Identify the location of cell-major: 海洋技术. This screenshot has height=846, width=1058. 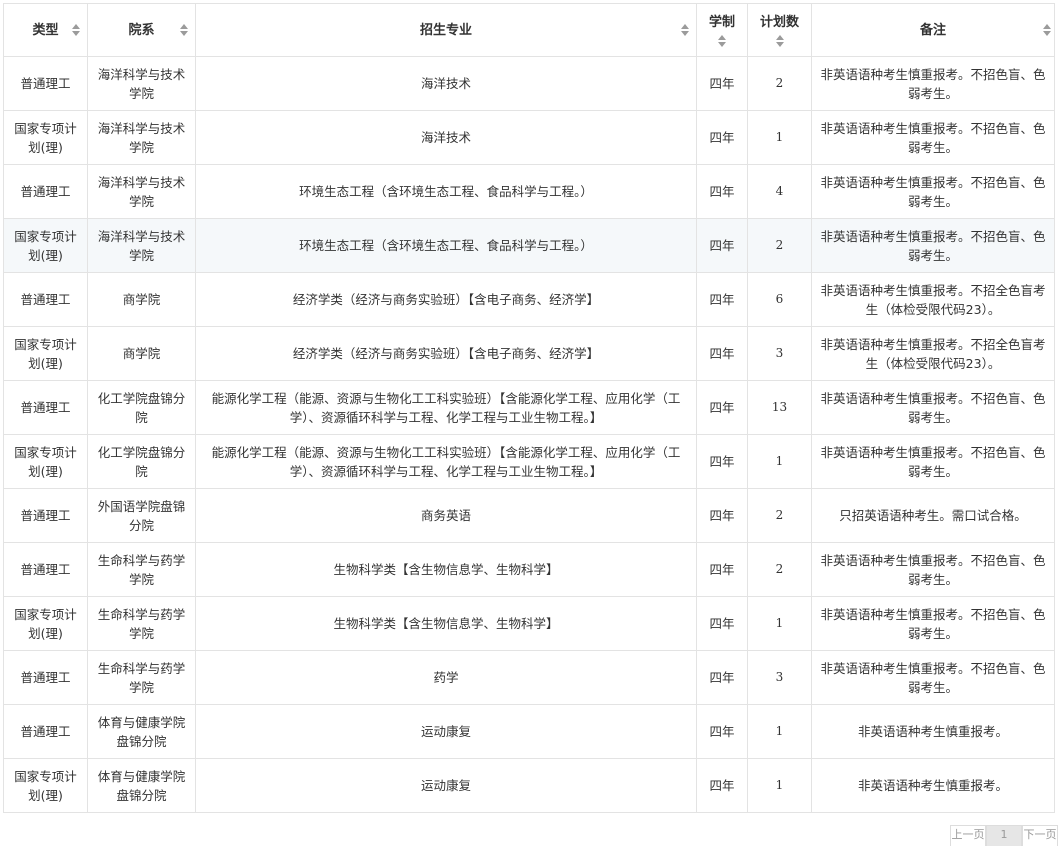
(446, 137).